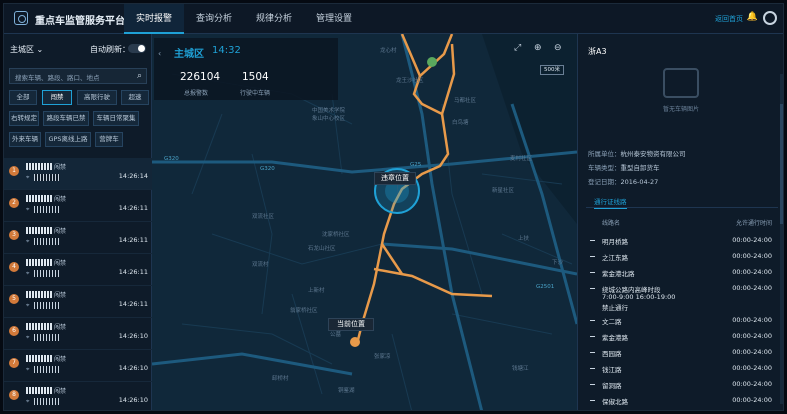  What do you see at coordinates (538, 48) in the screenshot?
I see `zoom-in-icon: ⊕` at bounding box center [538, 48].